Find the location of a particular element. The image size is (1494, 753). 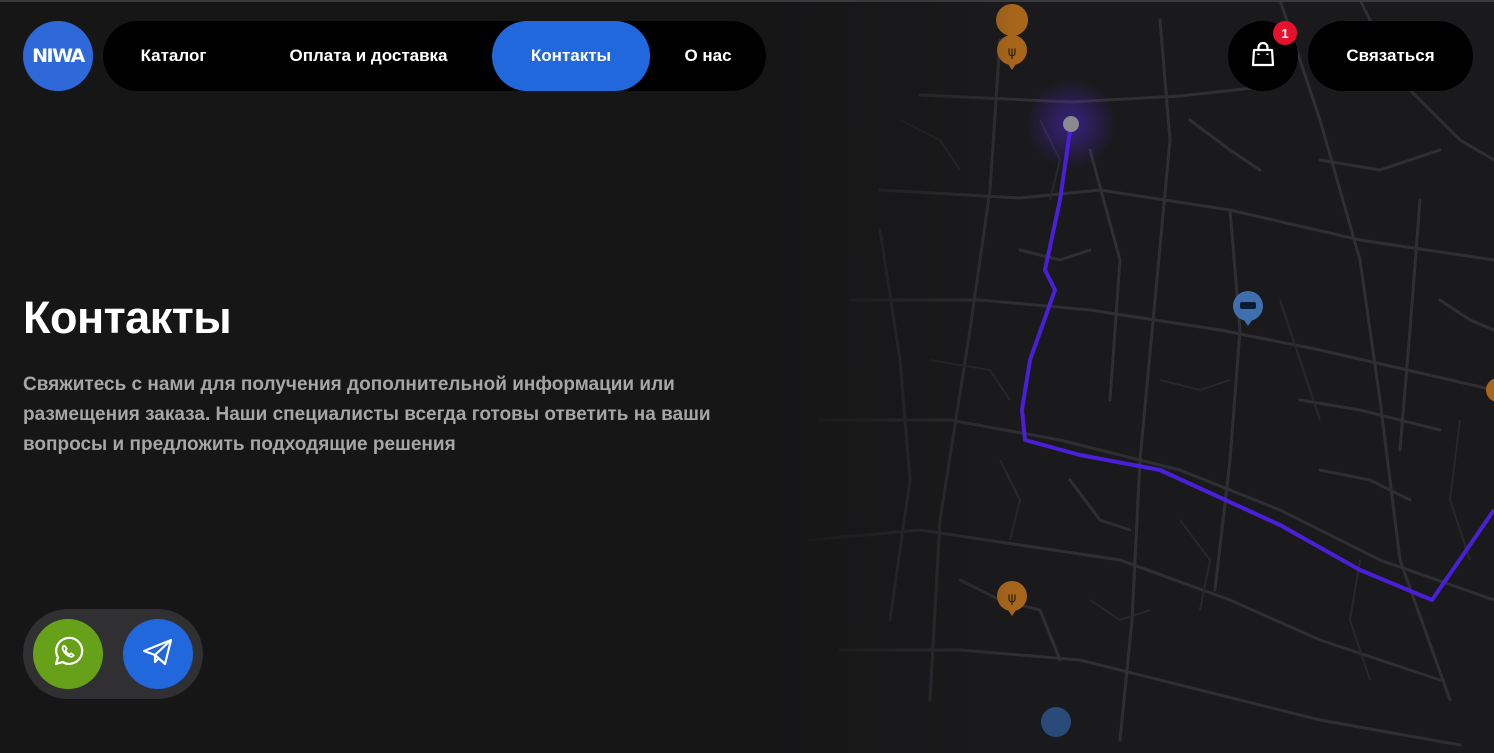

logo: NIWA is located at coordinates (58, 56).